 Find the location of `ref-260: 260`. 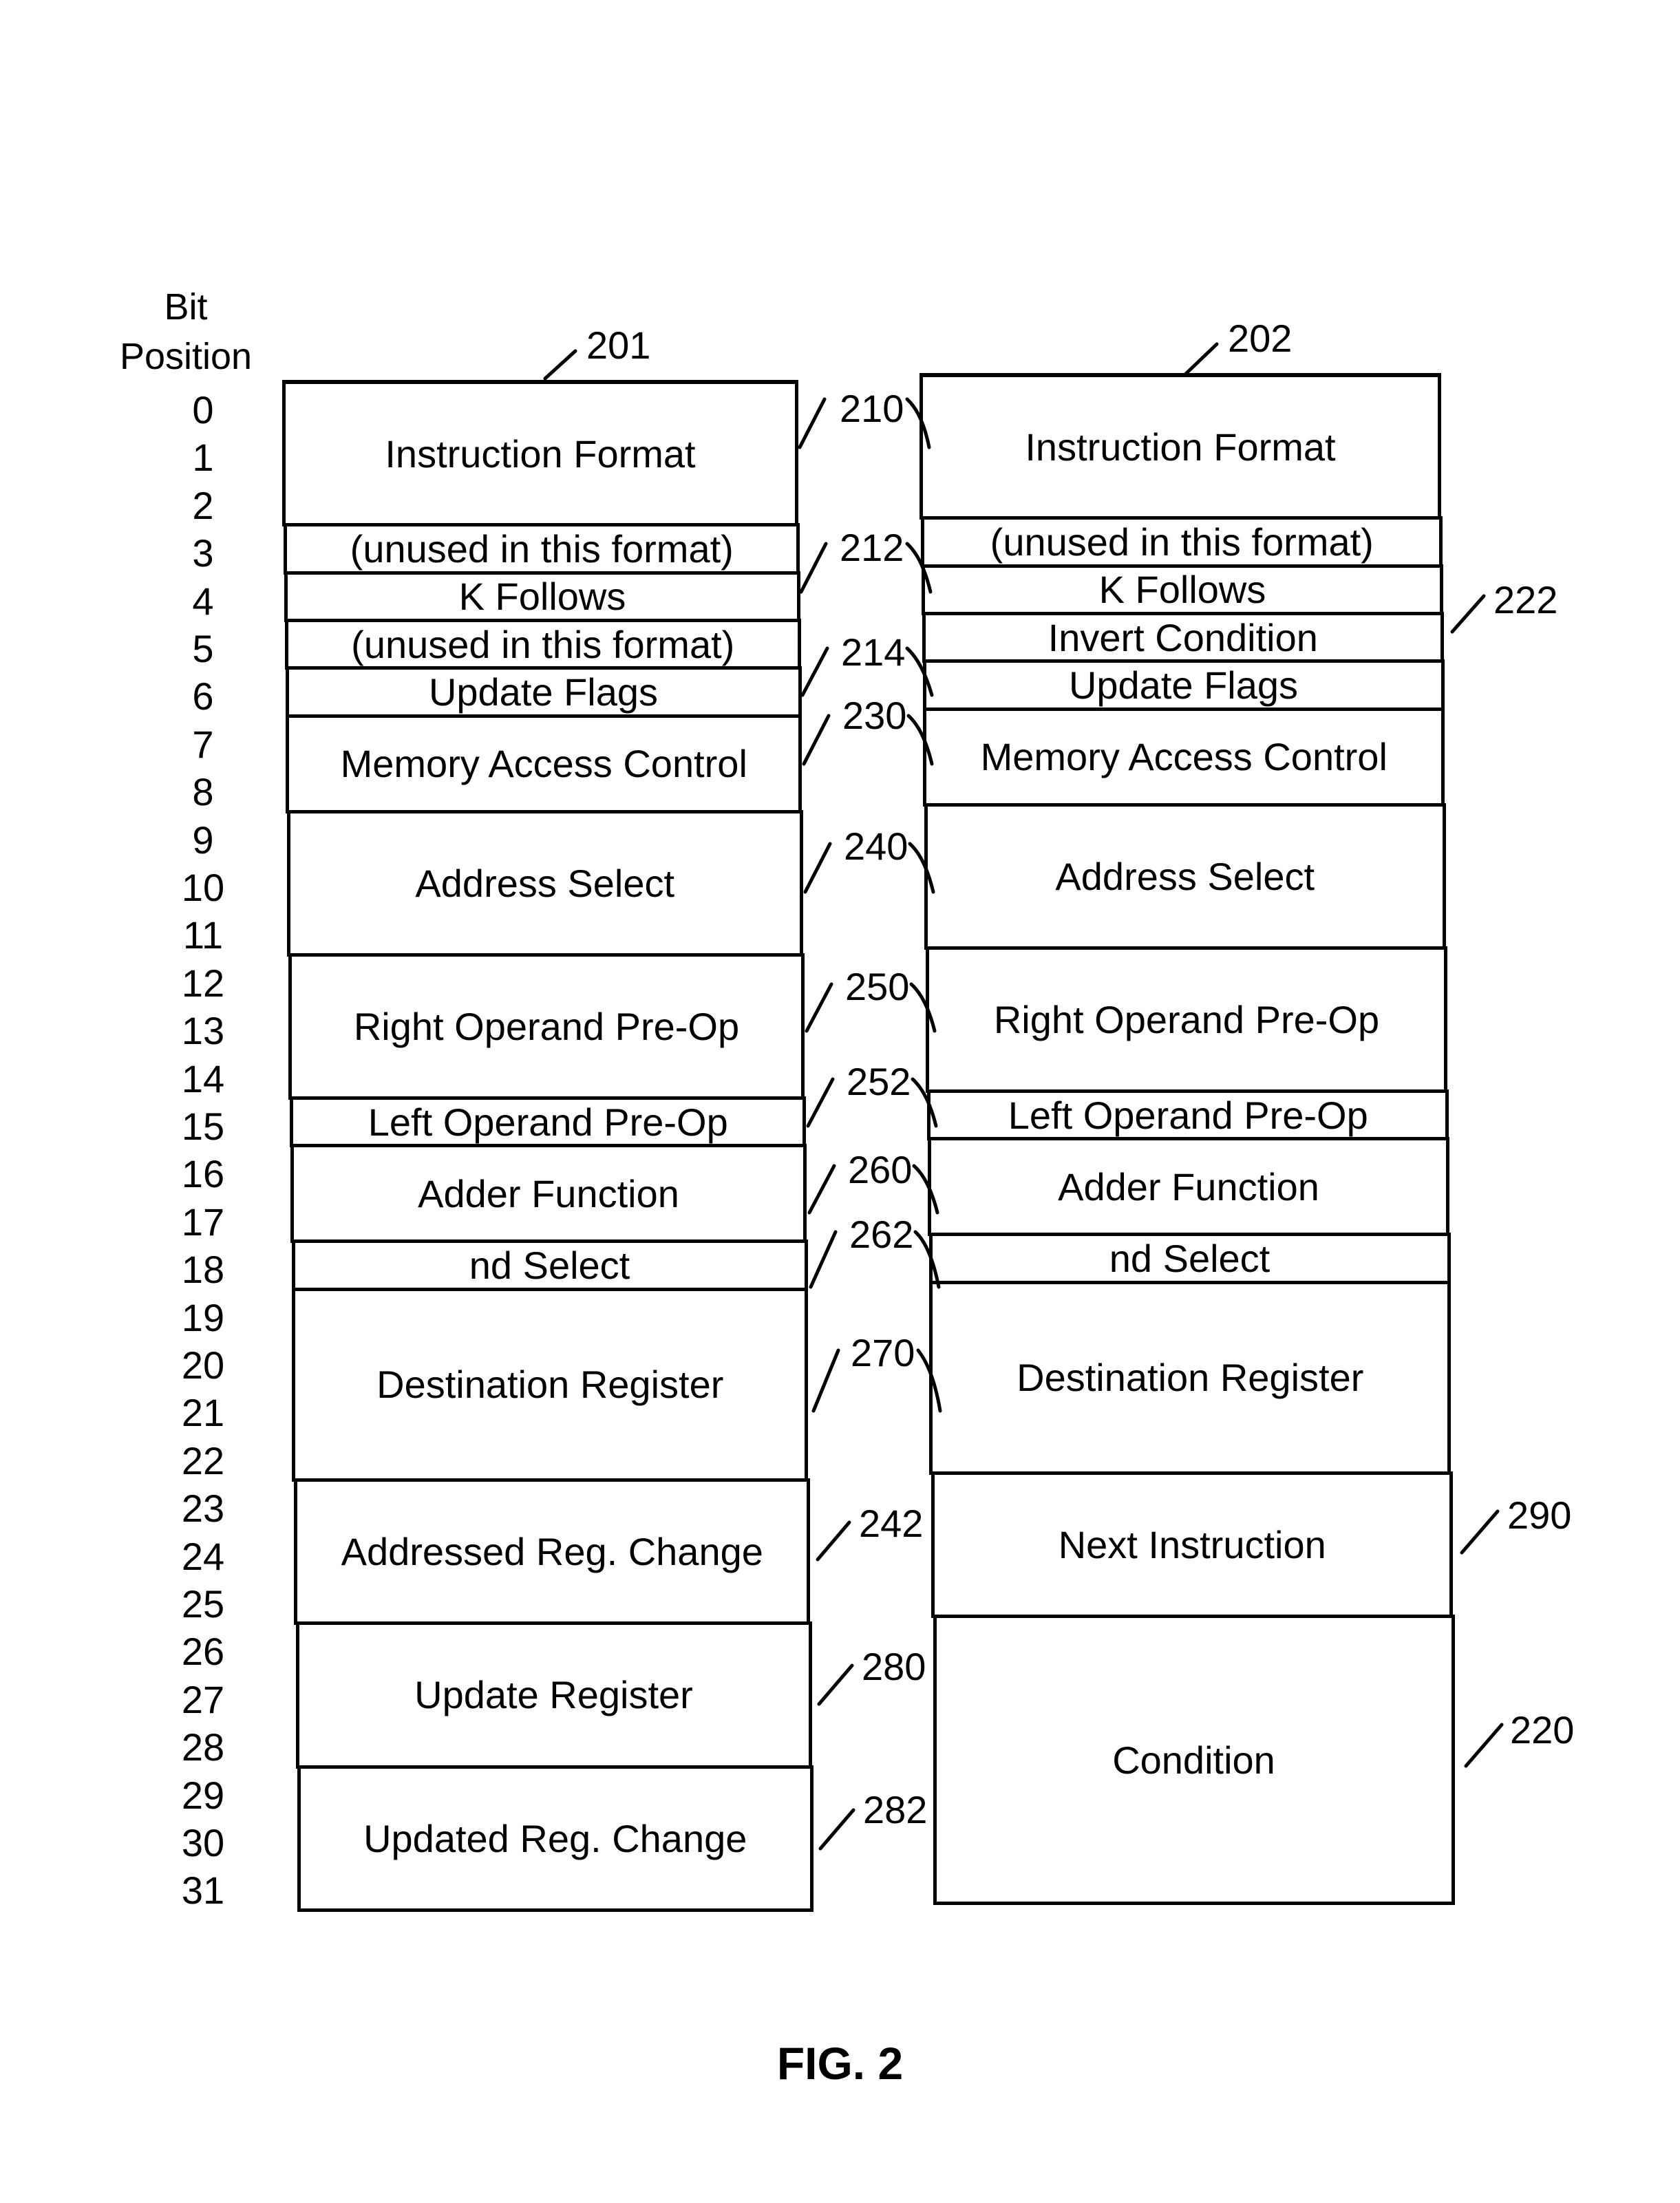

ref-260: 260 is located at coordinates (880, 1169).